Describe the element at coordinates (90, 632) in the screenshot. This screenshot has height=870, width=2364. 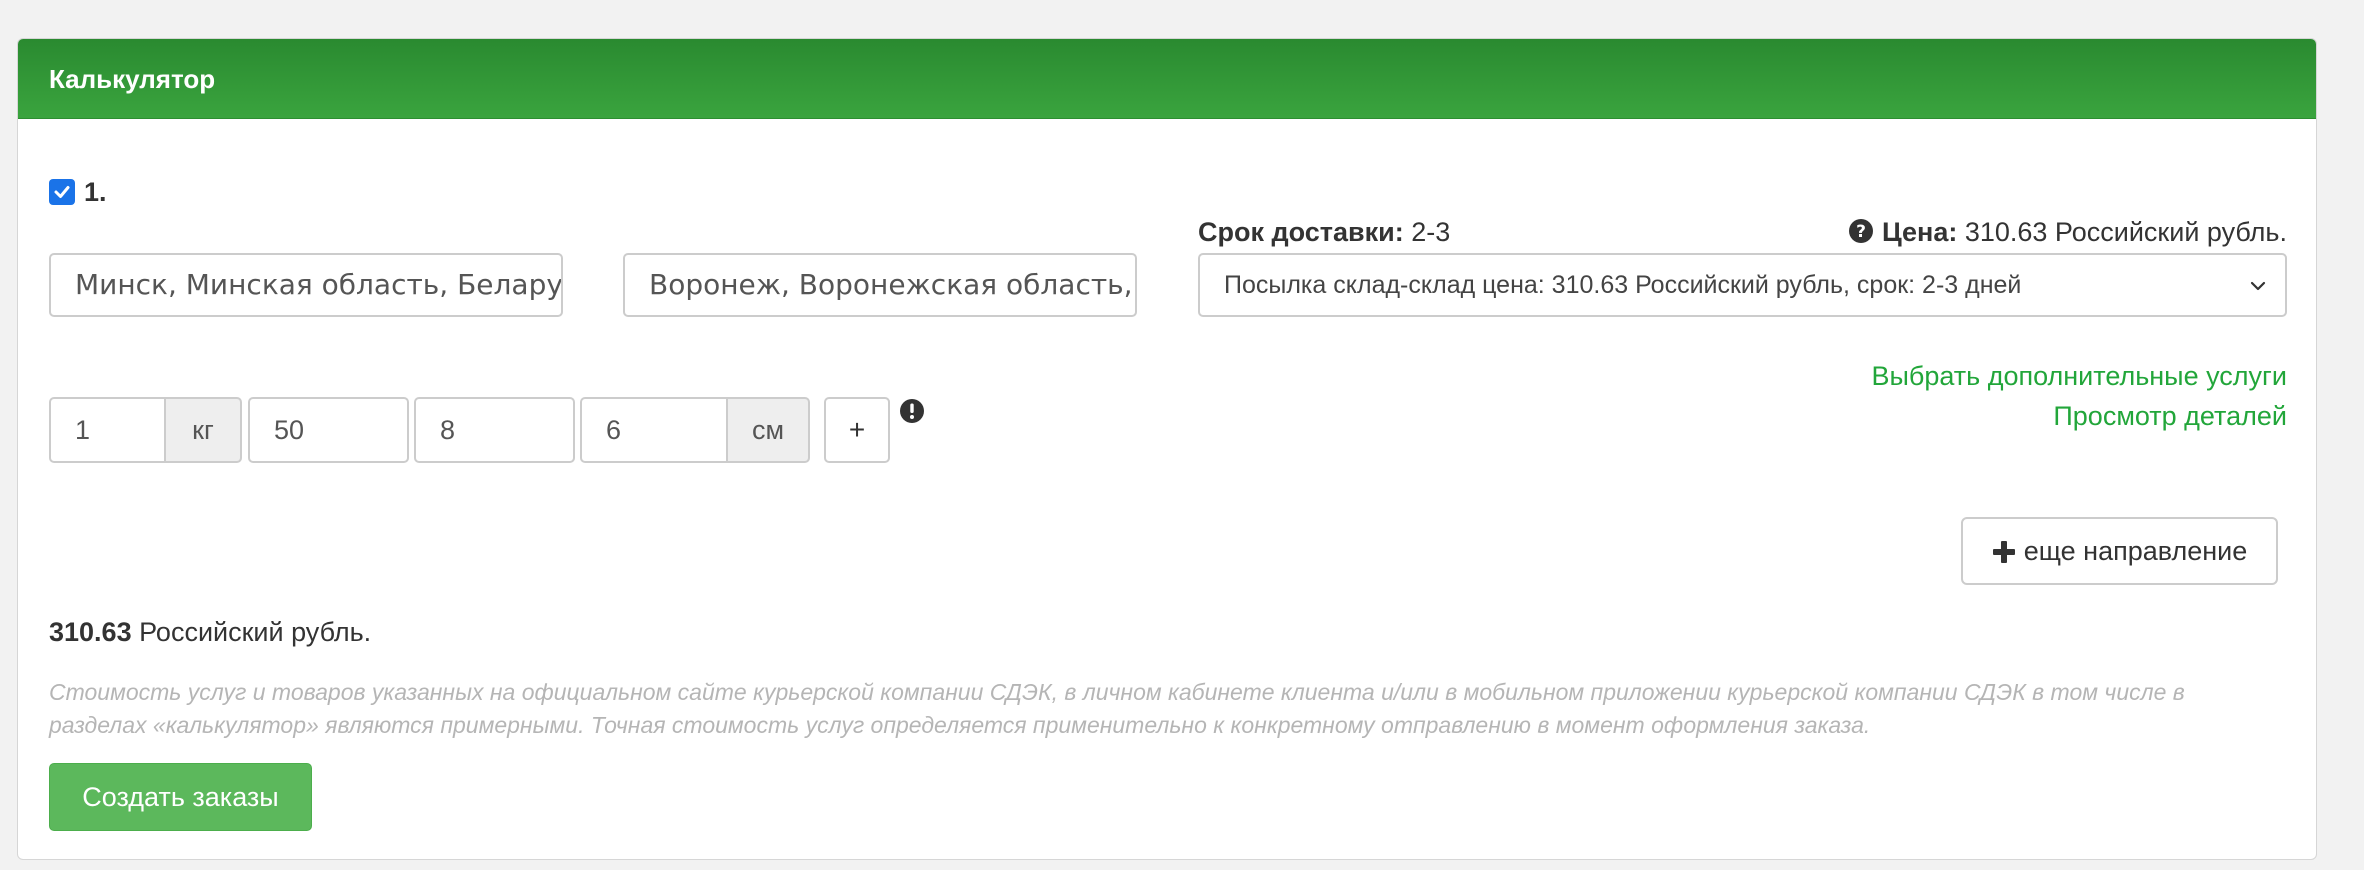
I see `total-amount: 310.63` at that location.